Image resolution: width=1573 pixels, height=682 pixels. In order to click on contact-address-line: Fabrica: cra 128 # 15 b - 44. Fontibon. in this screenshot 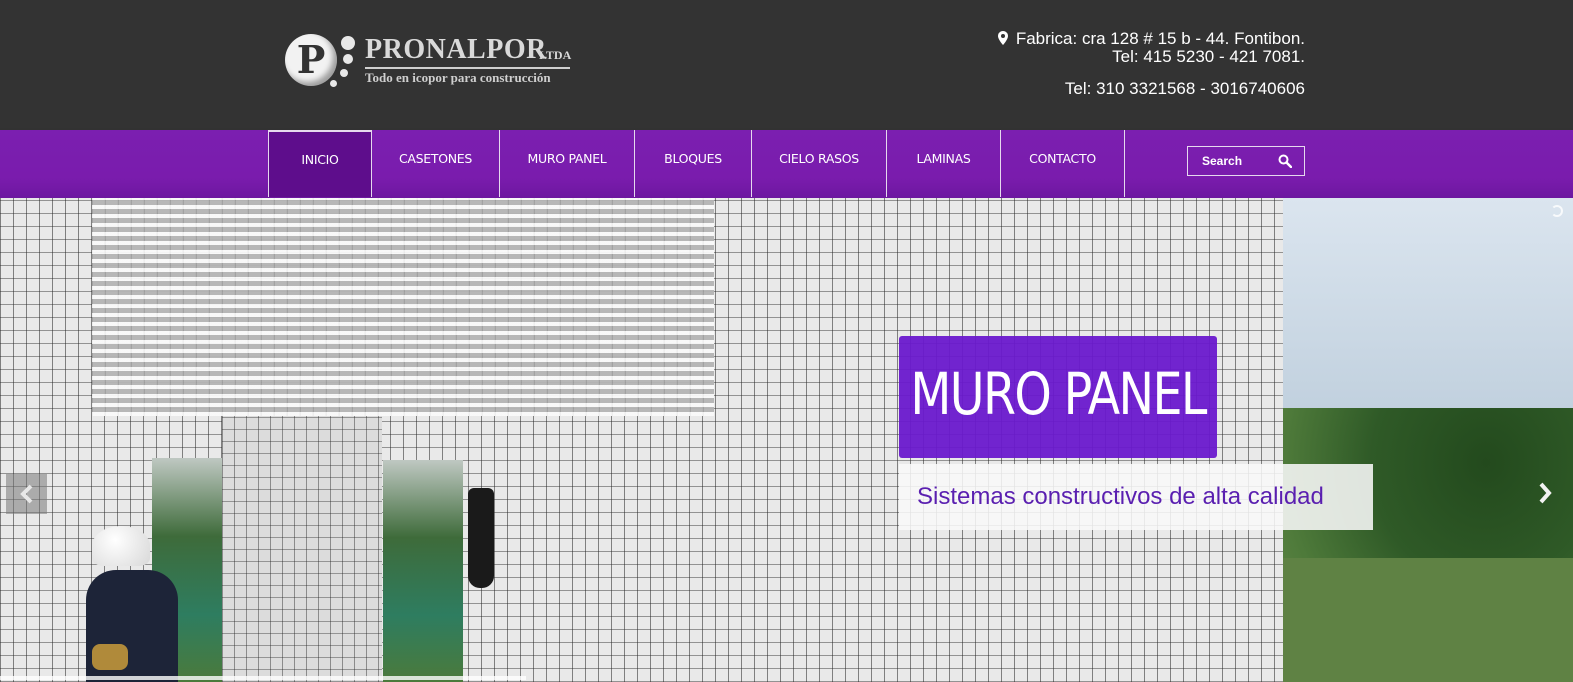, I will do `click(1151, 38)`.